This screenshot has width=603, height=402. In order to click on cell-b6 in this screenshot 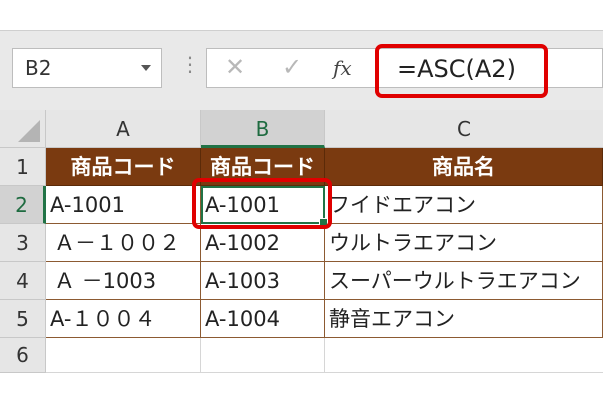, I will do `click(263, 355)`.